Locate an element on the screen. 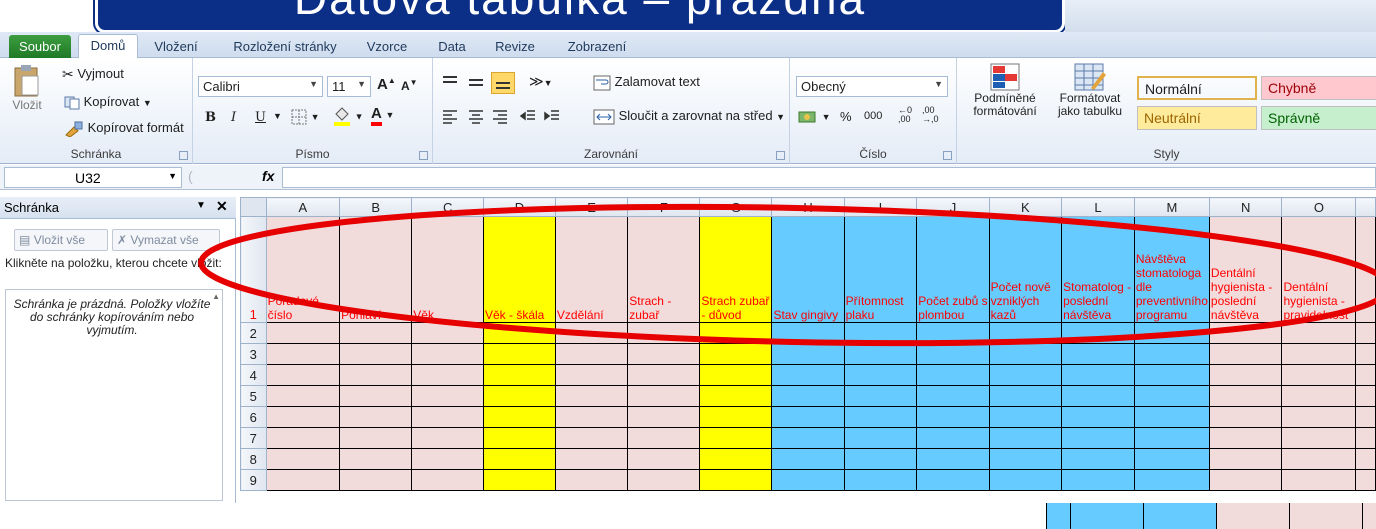  align-left-icon is located at coordinates (450, 117).